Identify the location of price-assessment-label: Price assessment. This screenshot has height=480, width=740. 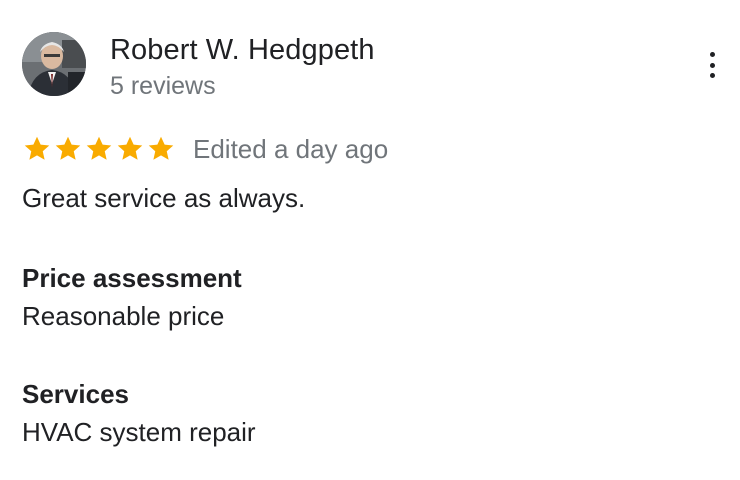
(132, 278).